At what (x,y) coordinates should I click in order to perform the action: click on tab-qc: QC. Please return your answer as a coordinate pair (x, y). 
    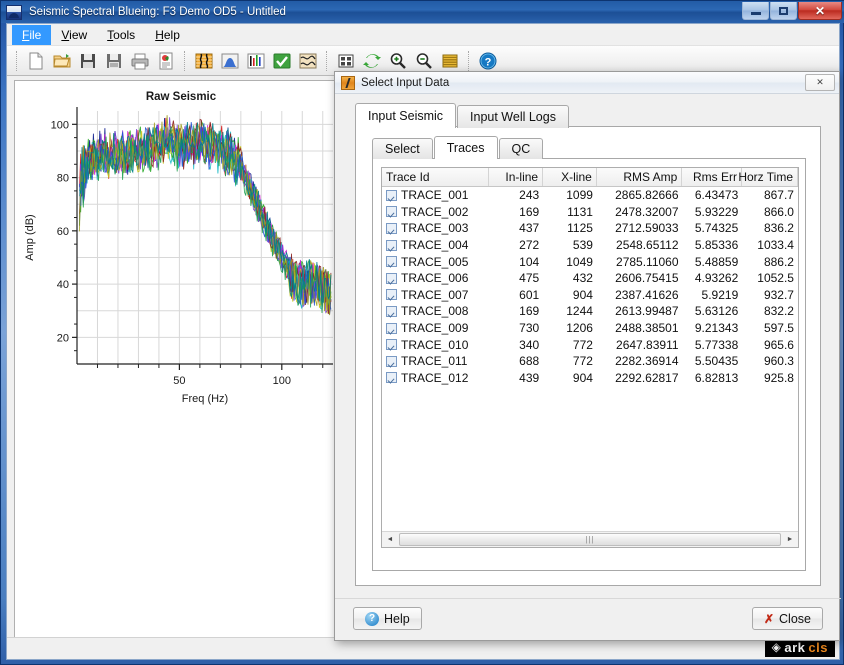
    Looking at the image, I should click on (521, 148).